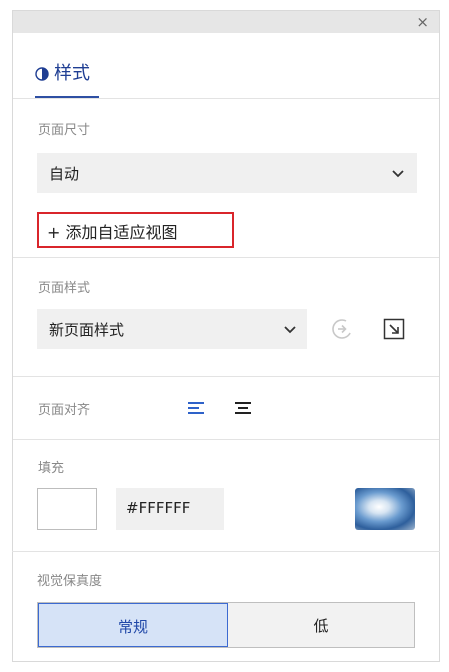 Image resolution: width=449 pixels, height=672 pixels. I want to click on fidelity-option-low-label: 低, so click(321, 626).